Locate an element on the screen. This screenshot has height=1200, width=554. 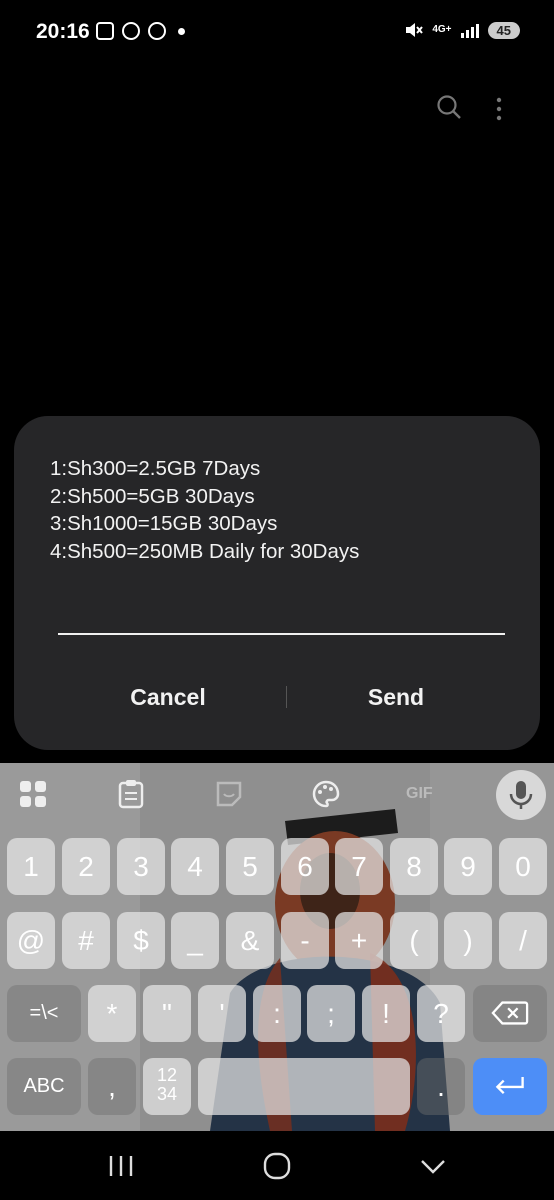
system-icons: 4G+ 45 is located at coordinates (461, 30).